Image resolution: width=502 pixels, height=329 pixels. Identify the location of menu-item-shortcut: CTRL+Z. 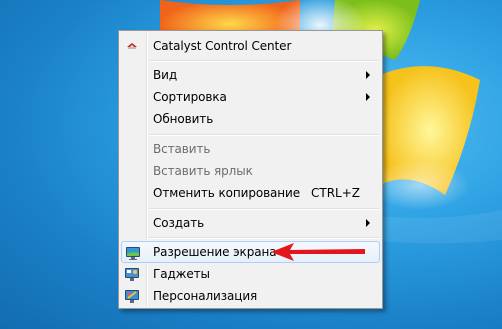
(335, 193).